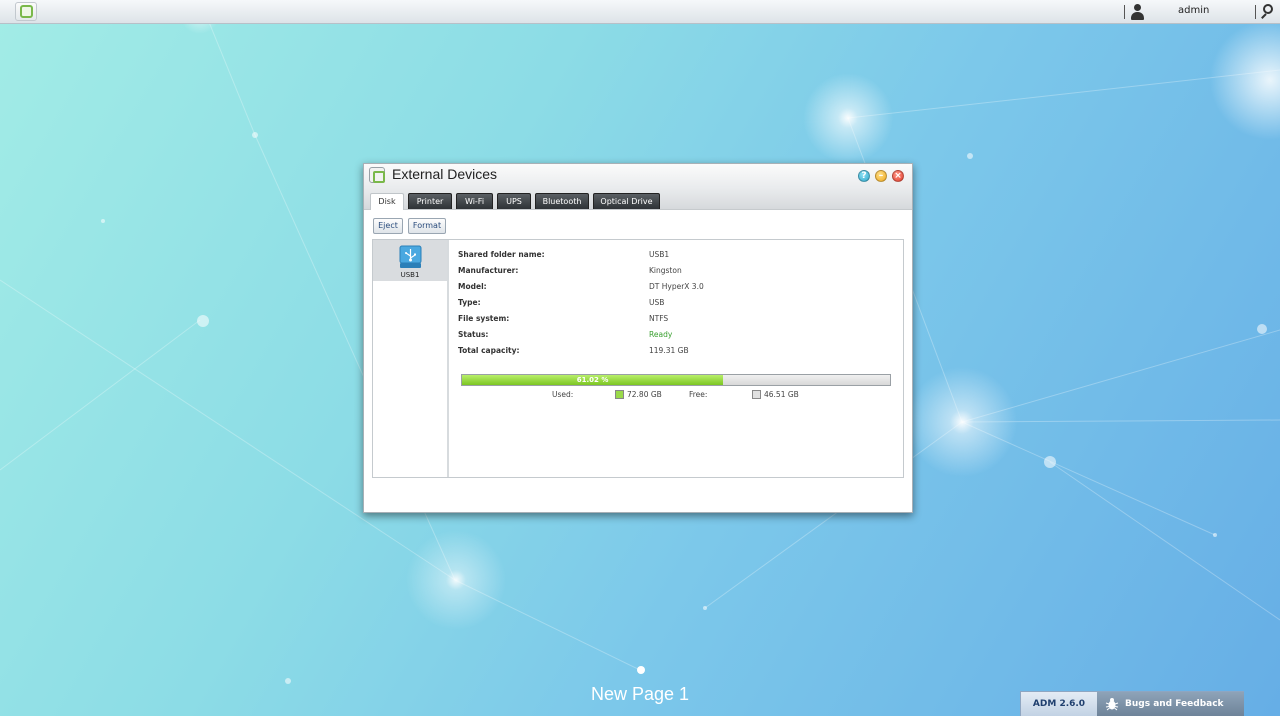  I want to click on detail-key: Type:, so click(469, 302).